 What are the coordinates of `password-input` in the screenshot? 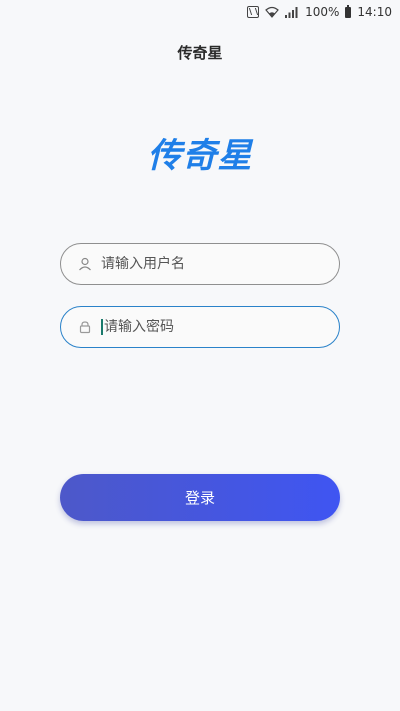 It's located at (204, 327).